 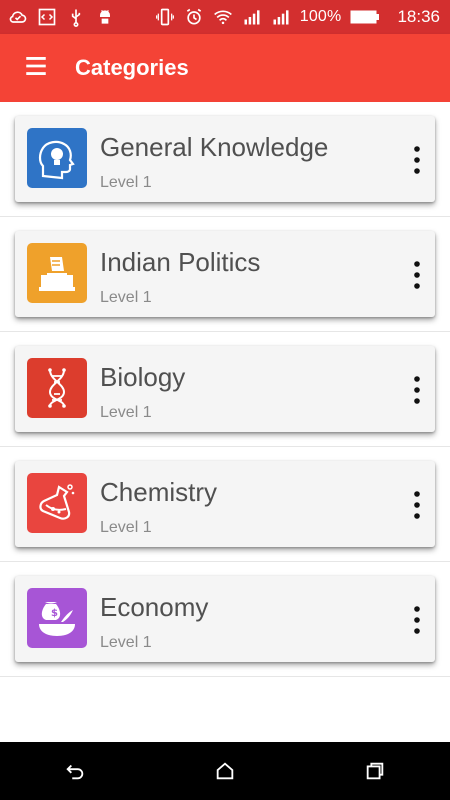 What do you see at coordinates (165, 17) in the screenshot?
I see `vibrate-icon` at bounding box center [165, 17].